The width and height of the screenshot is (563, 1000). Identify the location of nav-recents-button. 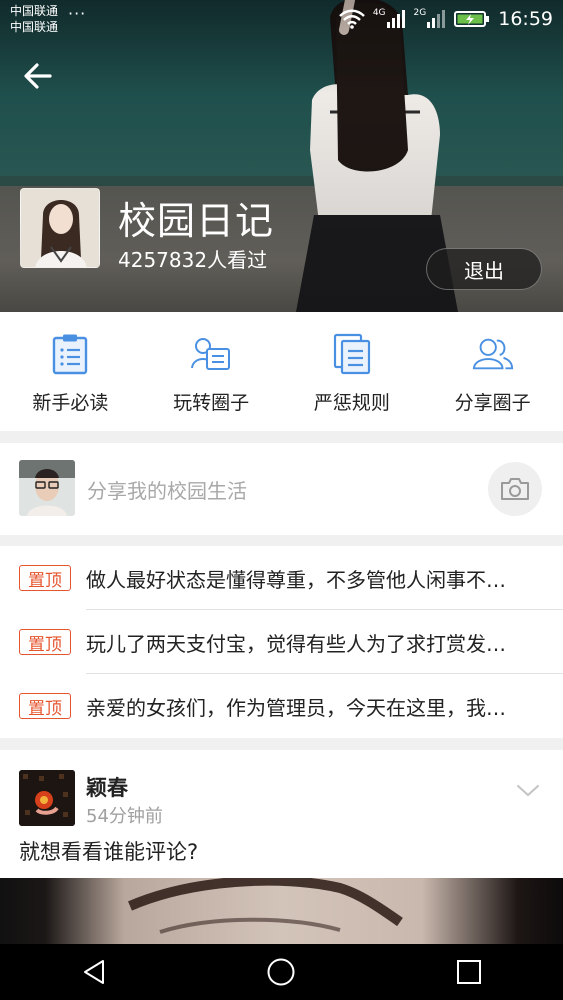
(469, 972).